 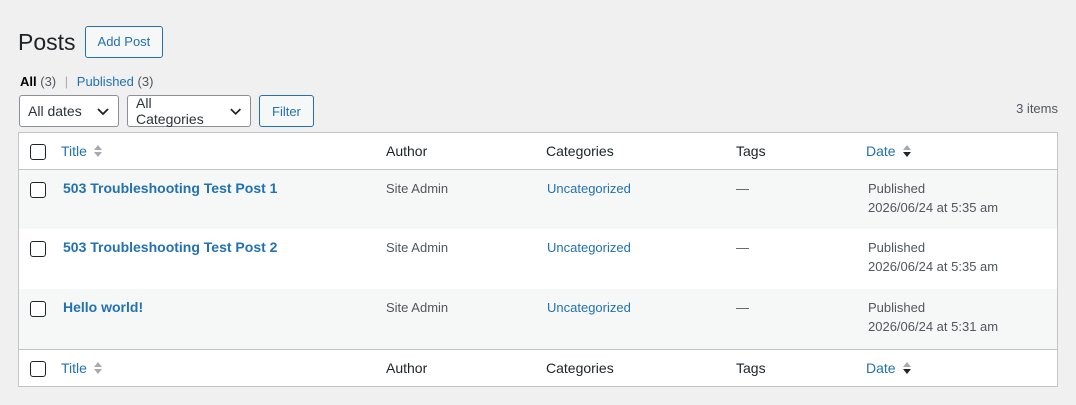 I want to click on table-header: Title Author Categories Tags Date, so click(x=538, y=151).